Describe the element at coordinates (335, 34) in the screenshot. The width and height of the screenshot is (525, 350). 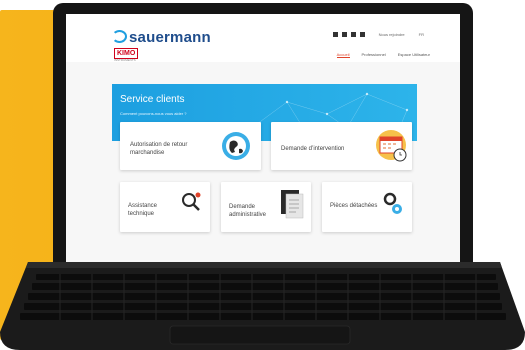
I see `facebook-icon` at that location.